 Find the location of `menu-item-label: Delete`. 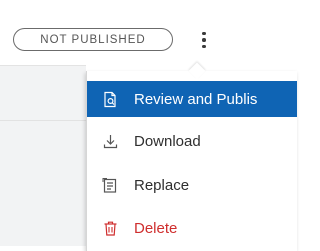

menu-item-label: Delete is located at coordinates (156, 228).